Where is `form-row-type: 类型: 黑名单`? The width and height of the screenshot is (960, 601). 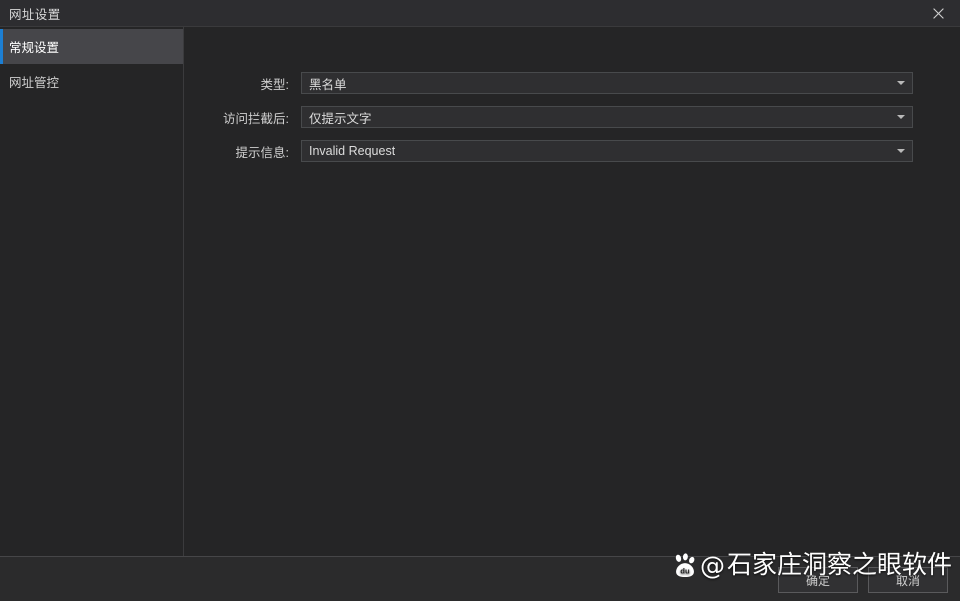 form-row-type: 类型: 黑名单 is located at coordinates (587, 83).